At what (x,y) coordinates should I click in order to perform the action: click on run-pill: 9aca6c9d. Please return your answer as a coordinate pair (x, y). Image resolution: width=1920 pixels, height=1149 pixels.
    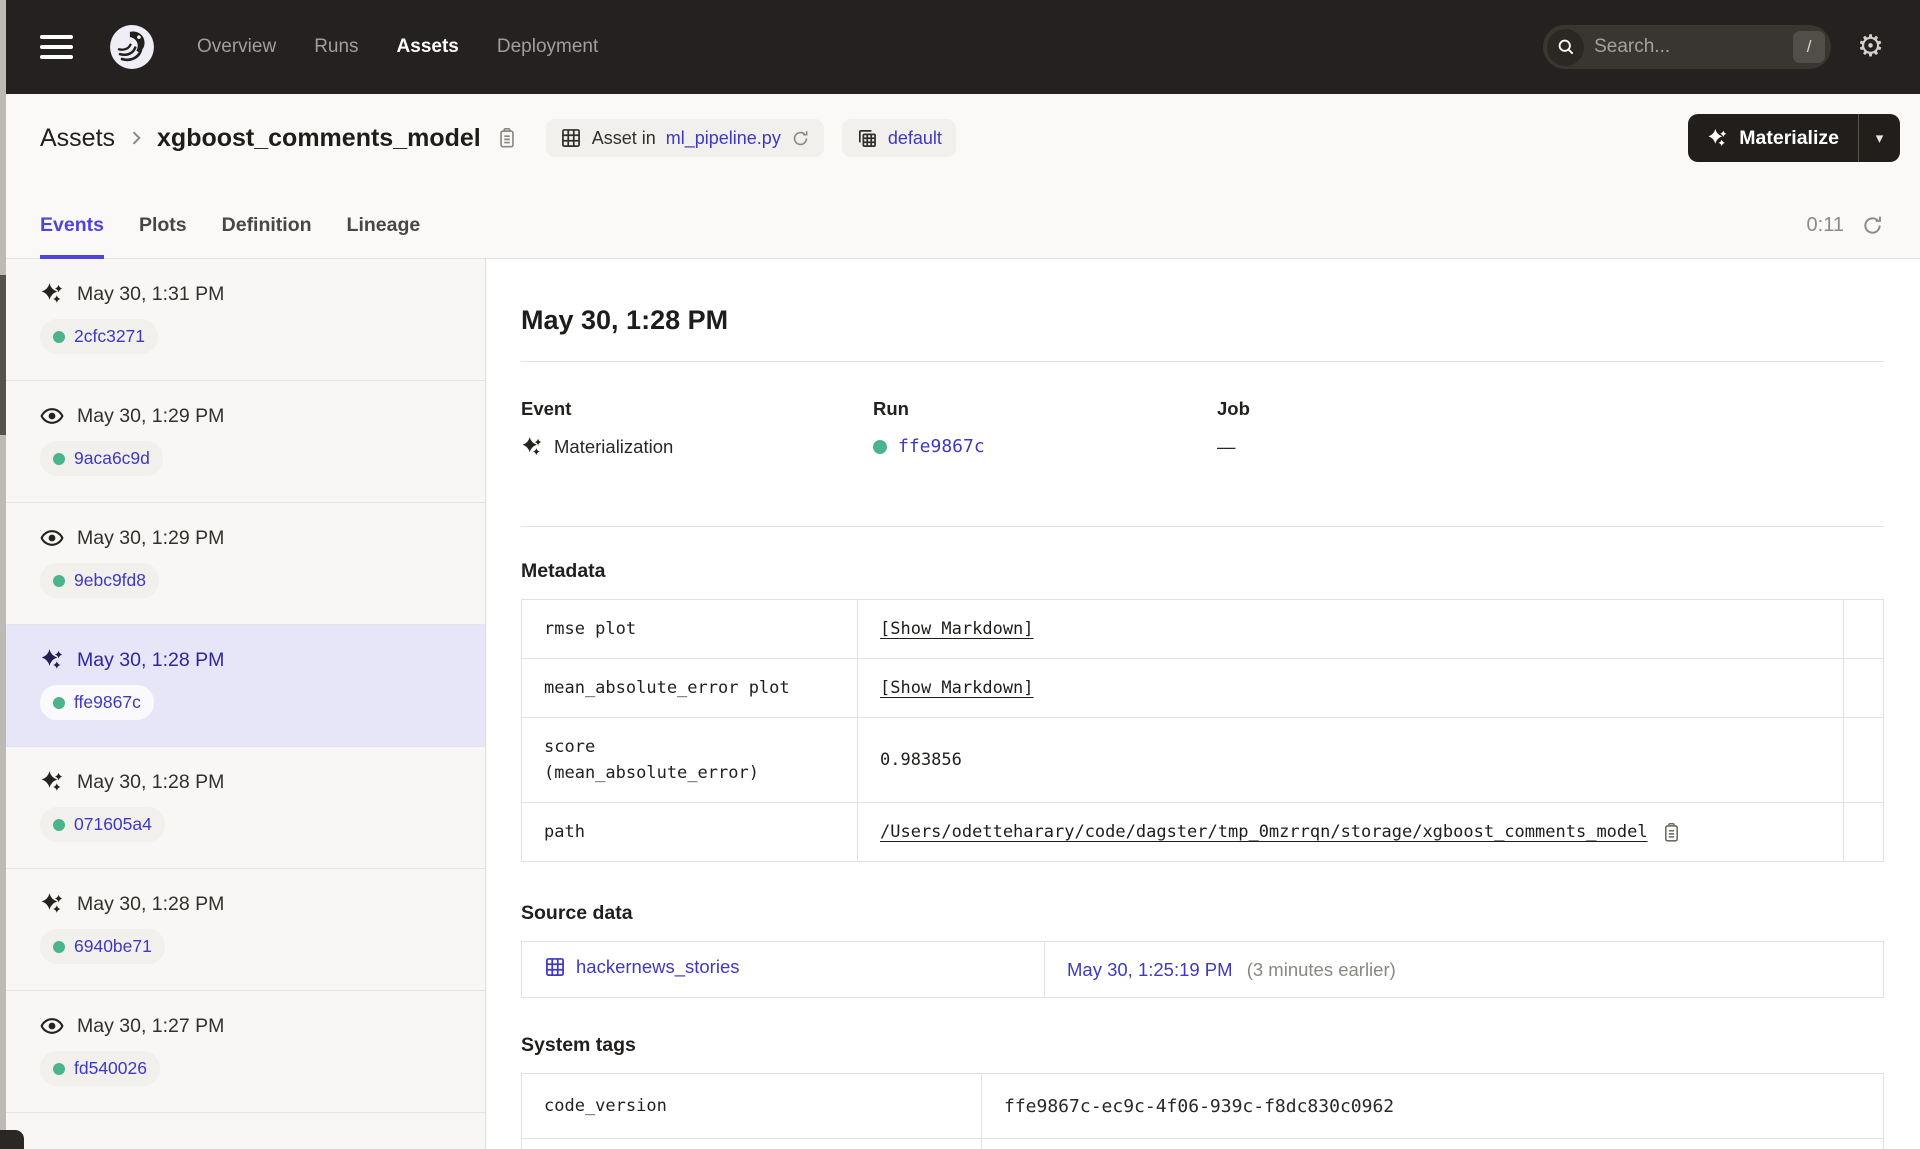
    Looking at the image, I should click on (101, 458).